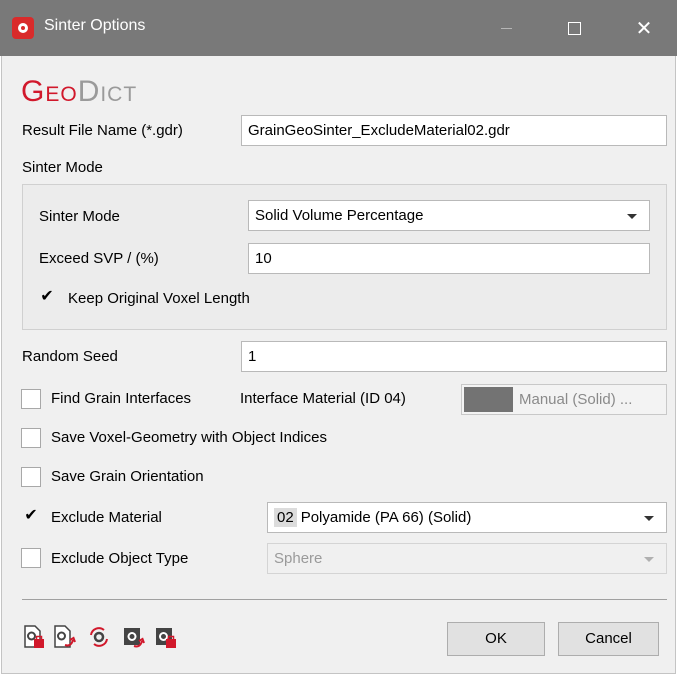 The image size is (677, 675). I want to click on sinter-mode-dropdown: Solid Volume Percentage, so click(449, 215).